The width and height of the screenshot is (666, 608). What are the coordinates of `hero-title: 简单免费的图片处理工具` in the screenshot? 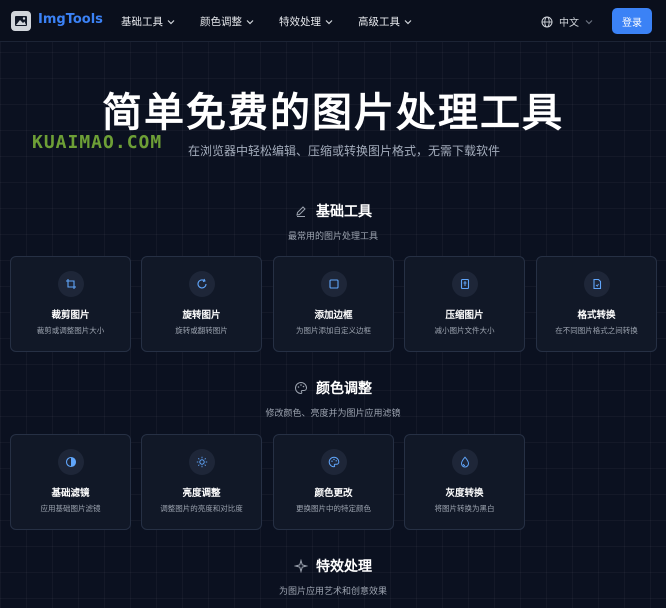 It's located at (333, 113).